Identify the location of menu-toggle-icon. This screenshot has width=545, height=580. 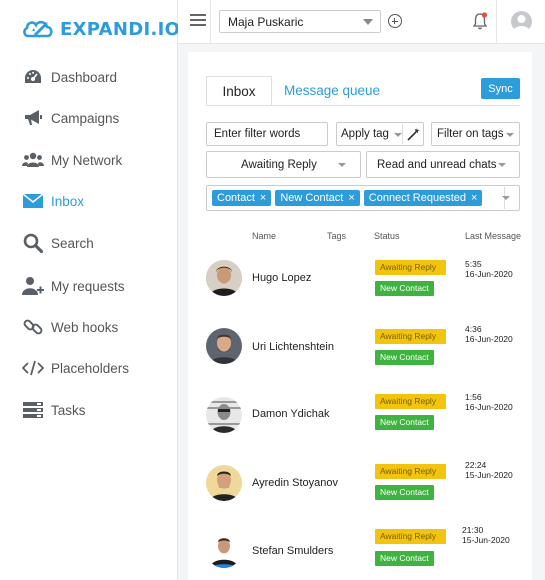
(198, 21).